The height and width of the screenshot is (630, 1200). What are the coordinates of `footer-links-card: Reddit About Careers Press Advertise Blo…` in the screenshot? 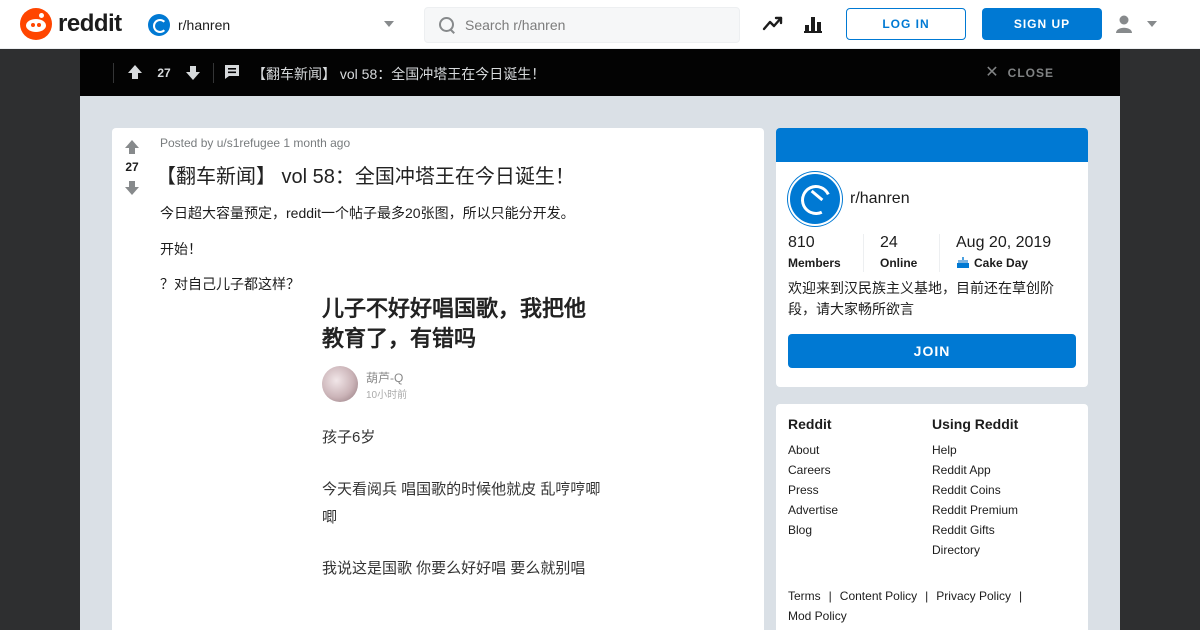 It's located at (932, 517).